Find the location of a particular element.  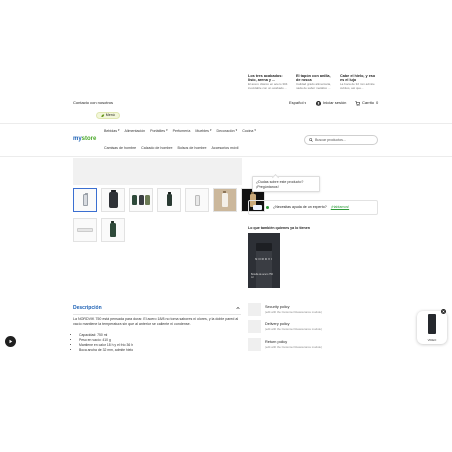

leaf-icon is located at coordinates (103, 115).